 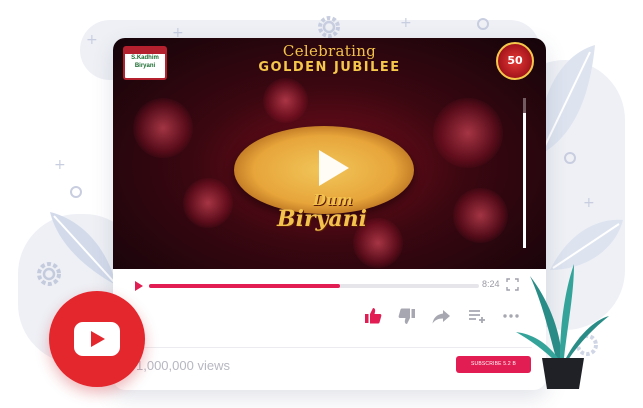 I want to click on view-count: 1,000,000 views, so click(x=183, y=365).